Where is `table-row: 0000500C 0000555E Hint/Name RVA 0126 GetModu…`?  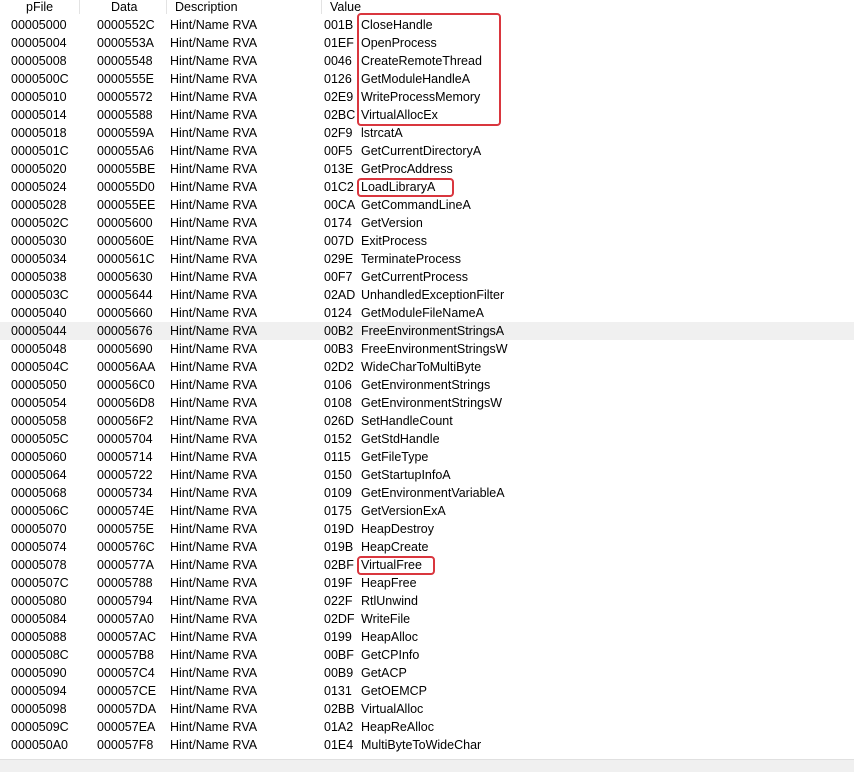 table-row: 0000500C 0000555E Hint/Name RVA 0126 GetModu… is located at coordinates (427, 79).